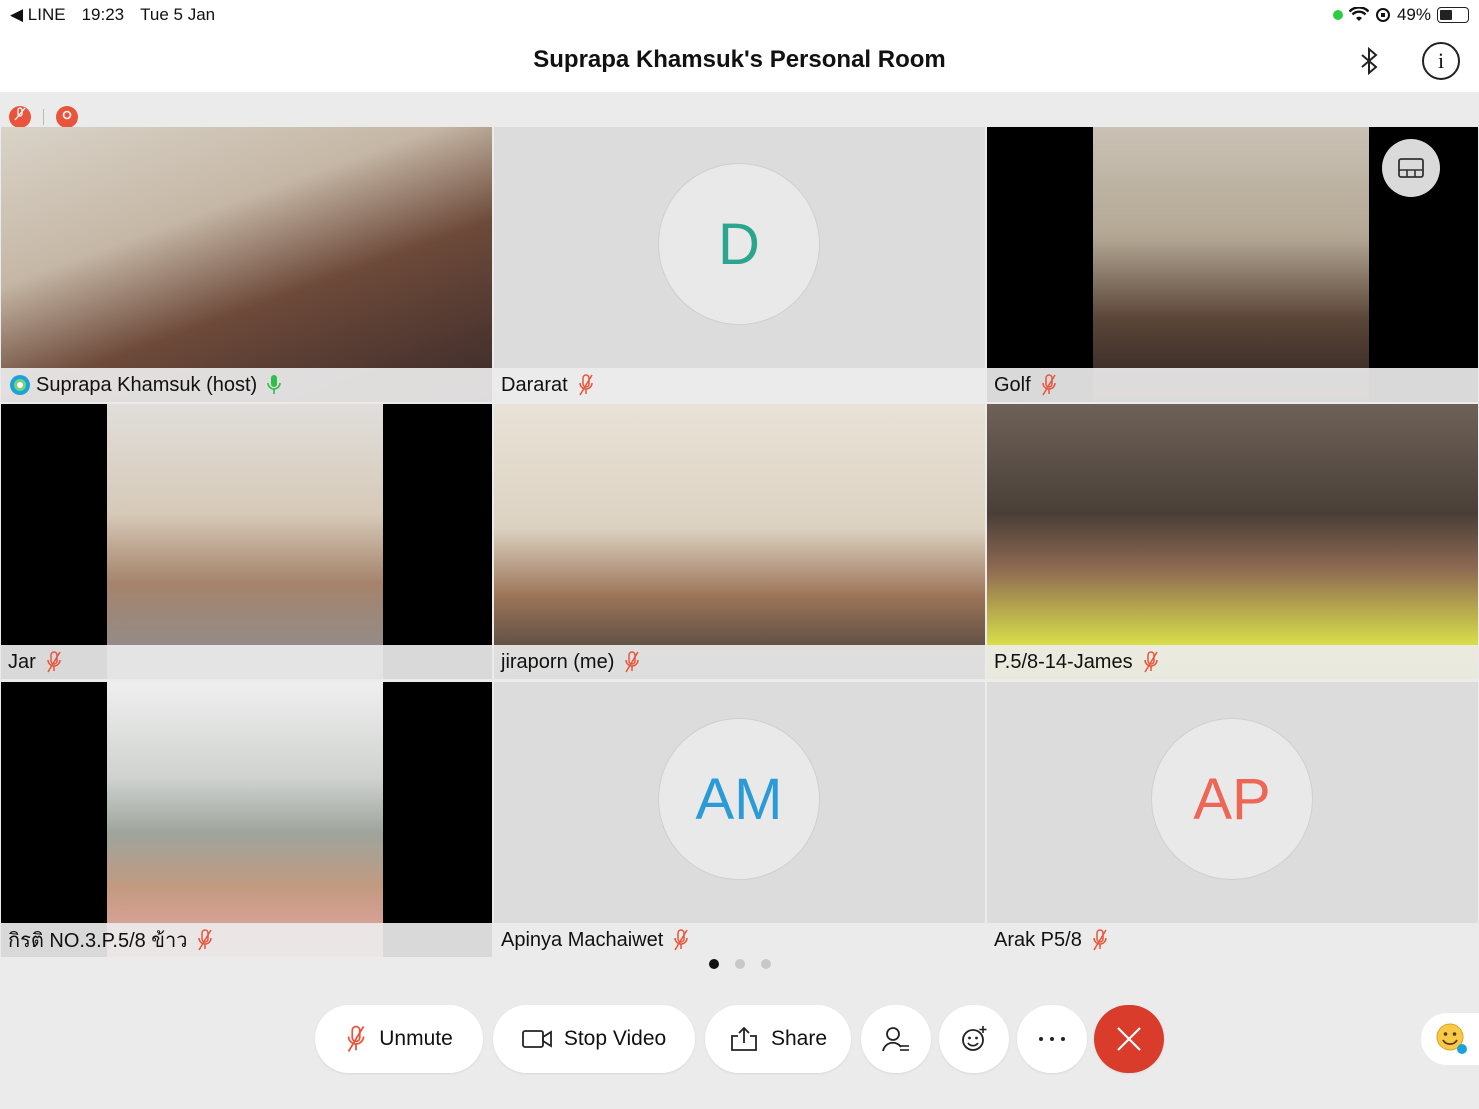 This screenshot has width=1479, height=1109. Describe the element at coordinates (103, 14) in the screenshot. I see `status-time: 19:23` at that location.